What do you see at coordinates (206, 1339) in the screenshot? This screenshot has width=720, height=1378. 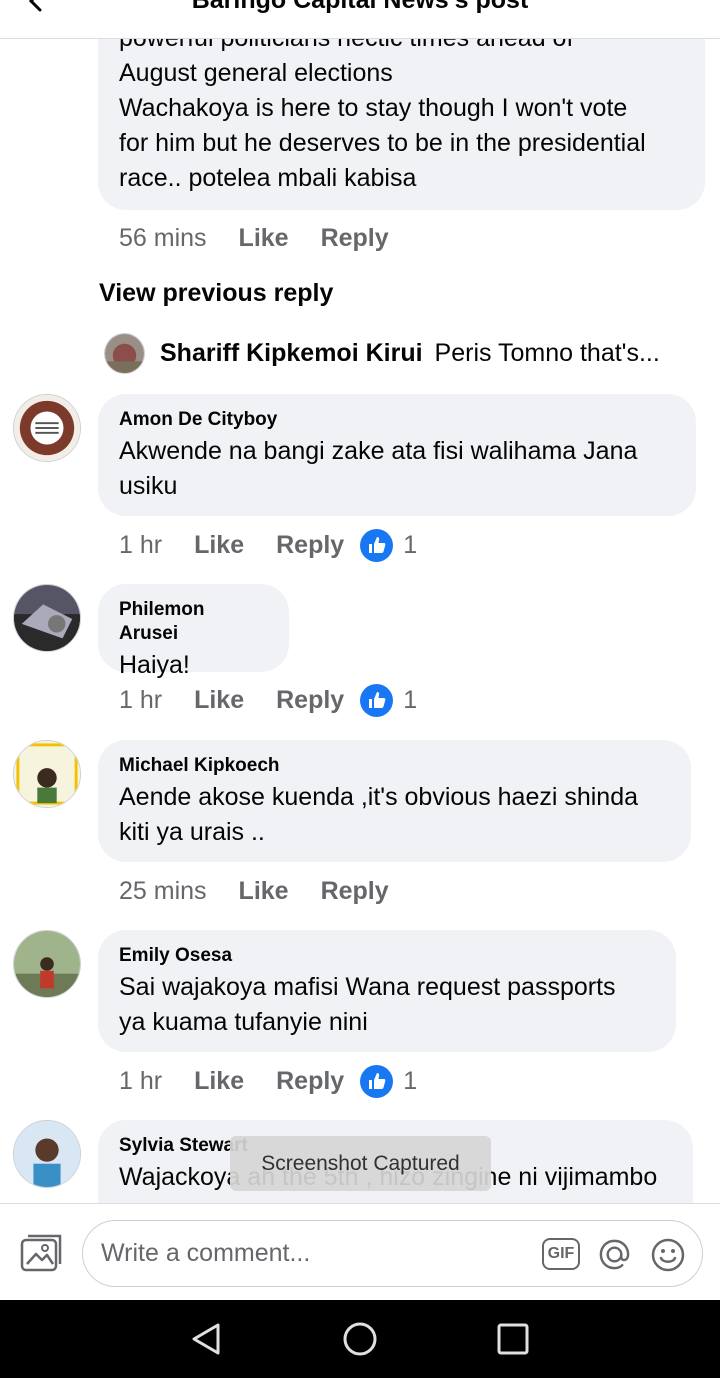 I see `nav-back-icon` at bounding box center [206, 1339].